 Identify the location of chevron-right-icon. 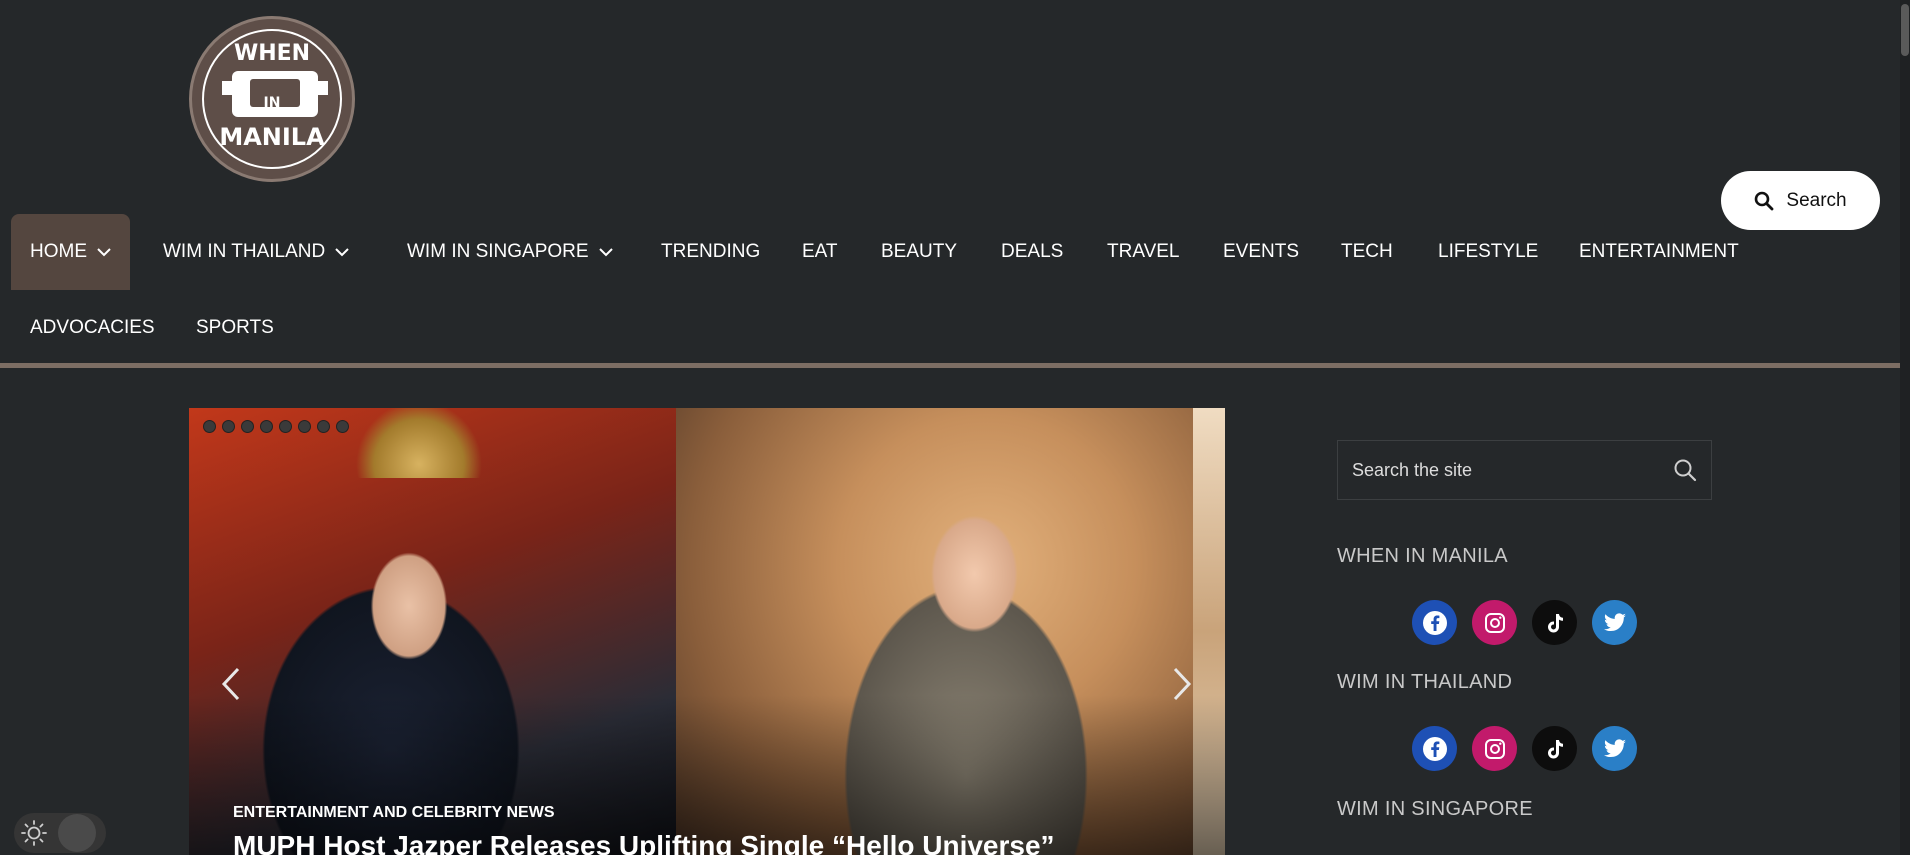
(1182, 684).